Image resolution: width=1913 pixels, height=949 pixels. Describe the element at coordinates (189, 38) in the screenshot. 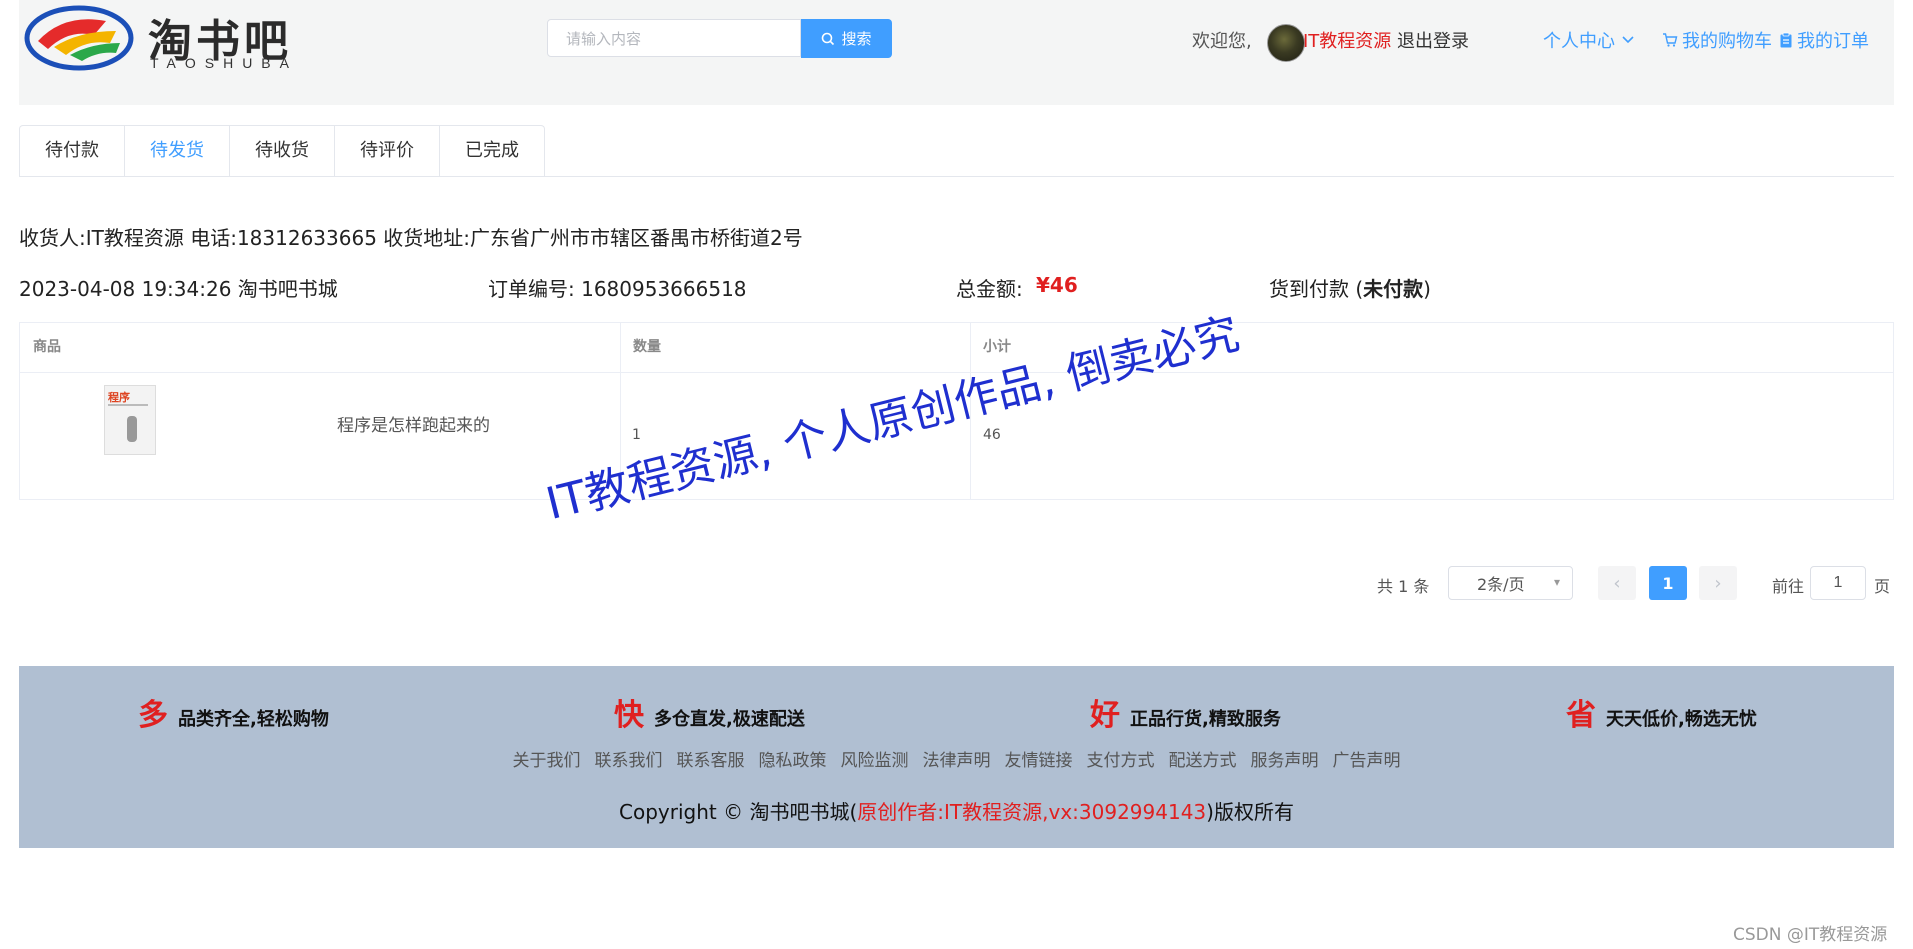

I see `logo: 淘书吧 TAOSHUBA` at that location.